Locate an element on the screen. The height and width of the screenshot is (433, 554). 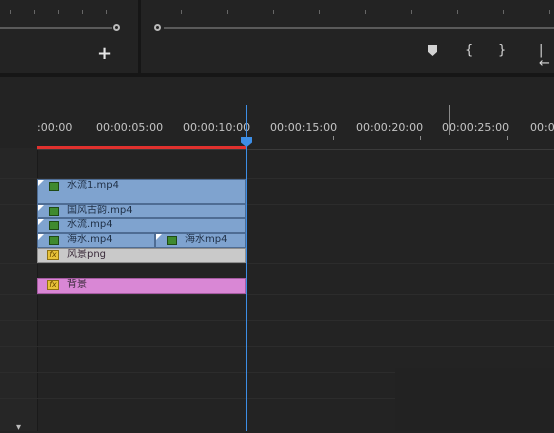
timecode-label: 00:00:10:00 is located at coordinates (217, 127).